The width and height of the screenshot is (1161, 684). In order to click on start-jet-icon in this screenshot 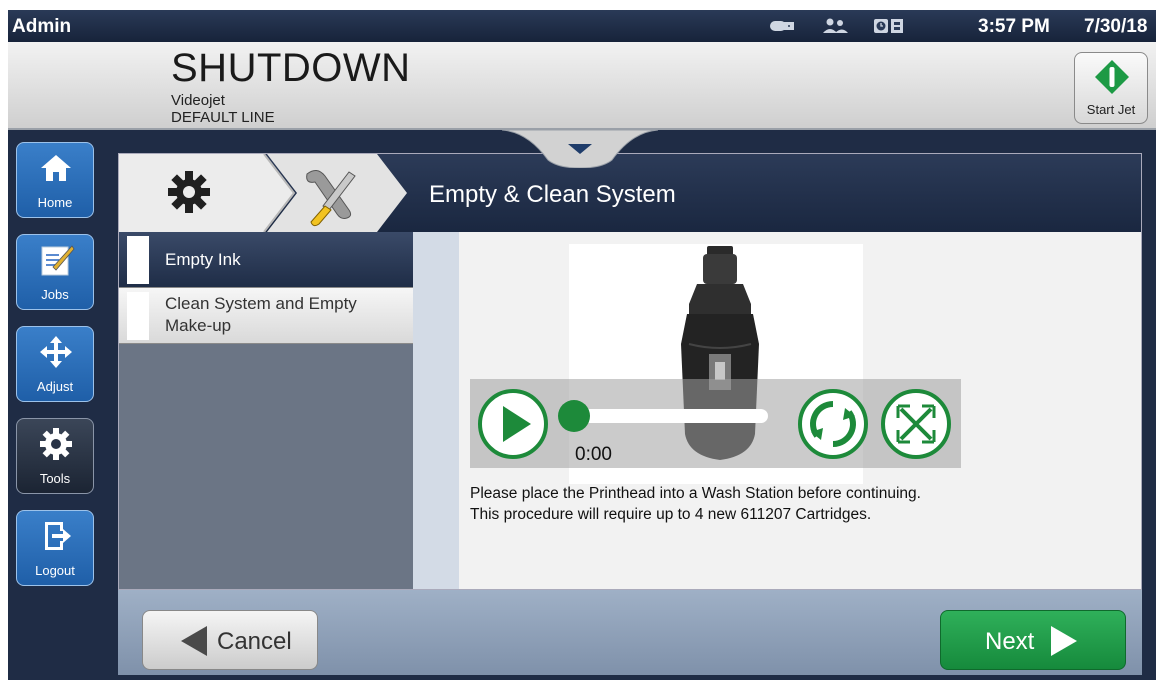, I will do `click(1112, 77)`.